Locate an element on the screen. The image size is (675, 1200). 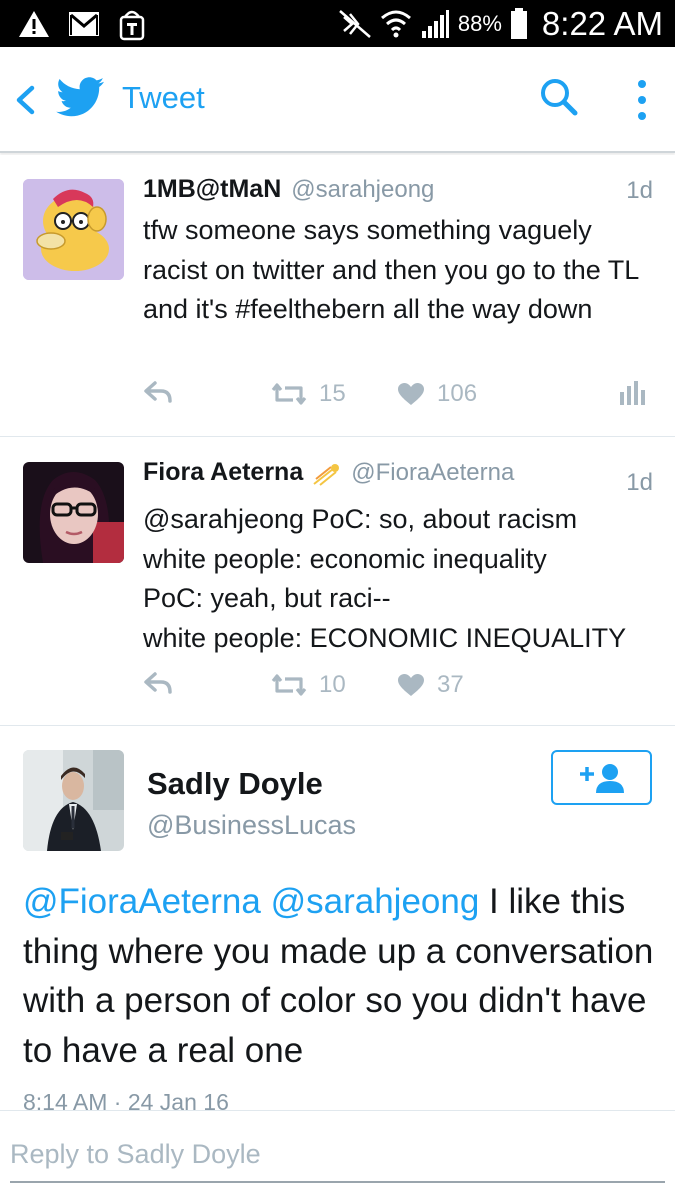
tweet-line: white people: economic inequality is located at coordinates (345, 558).